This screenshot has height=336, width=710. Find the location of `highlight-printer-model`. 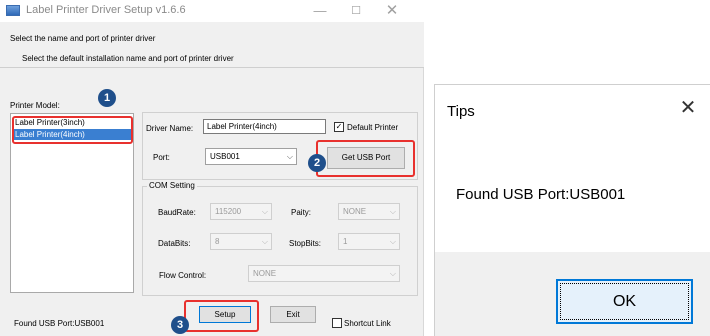

highlight-printer-model is located at coordinates (72, 130).